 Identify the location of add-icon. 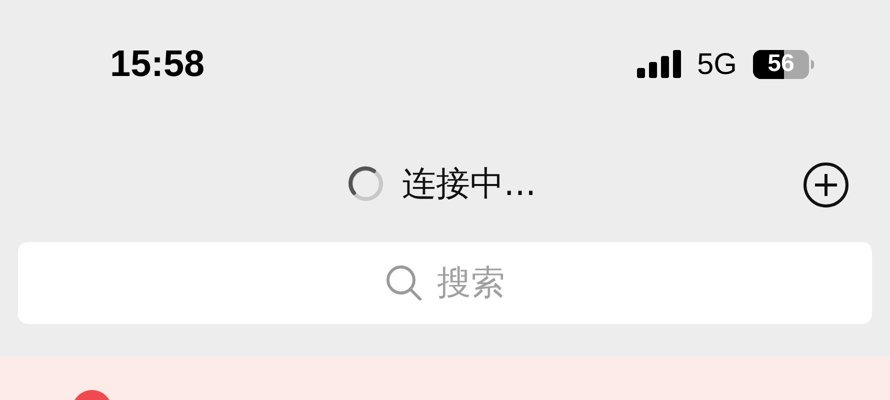
(826, 185).